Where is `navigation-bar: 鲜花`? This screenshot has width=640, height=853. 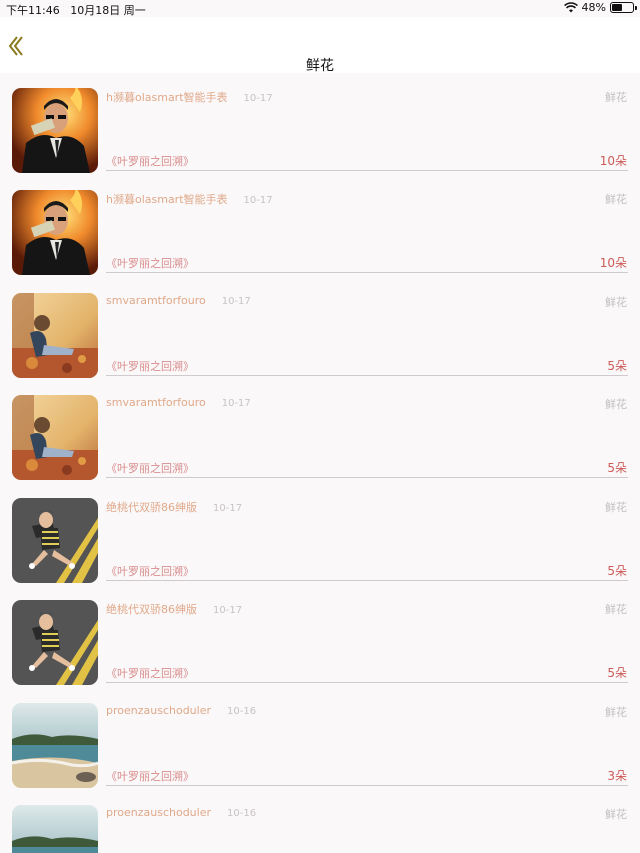
navigation-bar: 鲜花 is located at coordinates (320, 45).